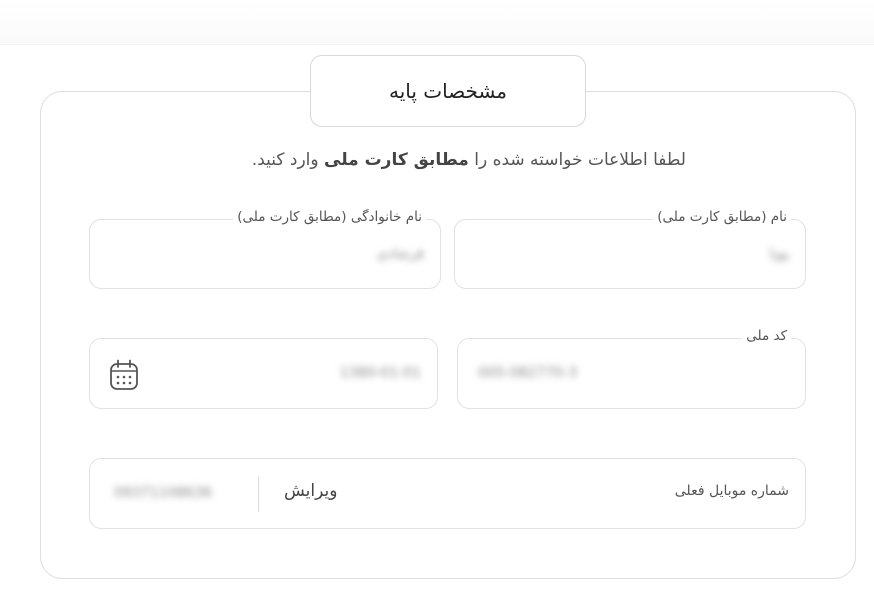 The width and height of the screenshot is (874, 611). What do you see at coordinates (310, 491) in the screenshot?
I see `edit-mobile-button: ویرایش` at bounding box center [310, 491].